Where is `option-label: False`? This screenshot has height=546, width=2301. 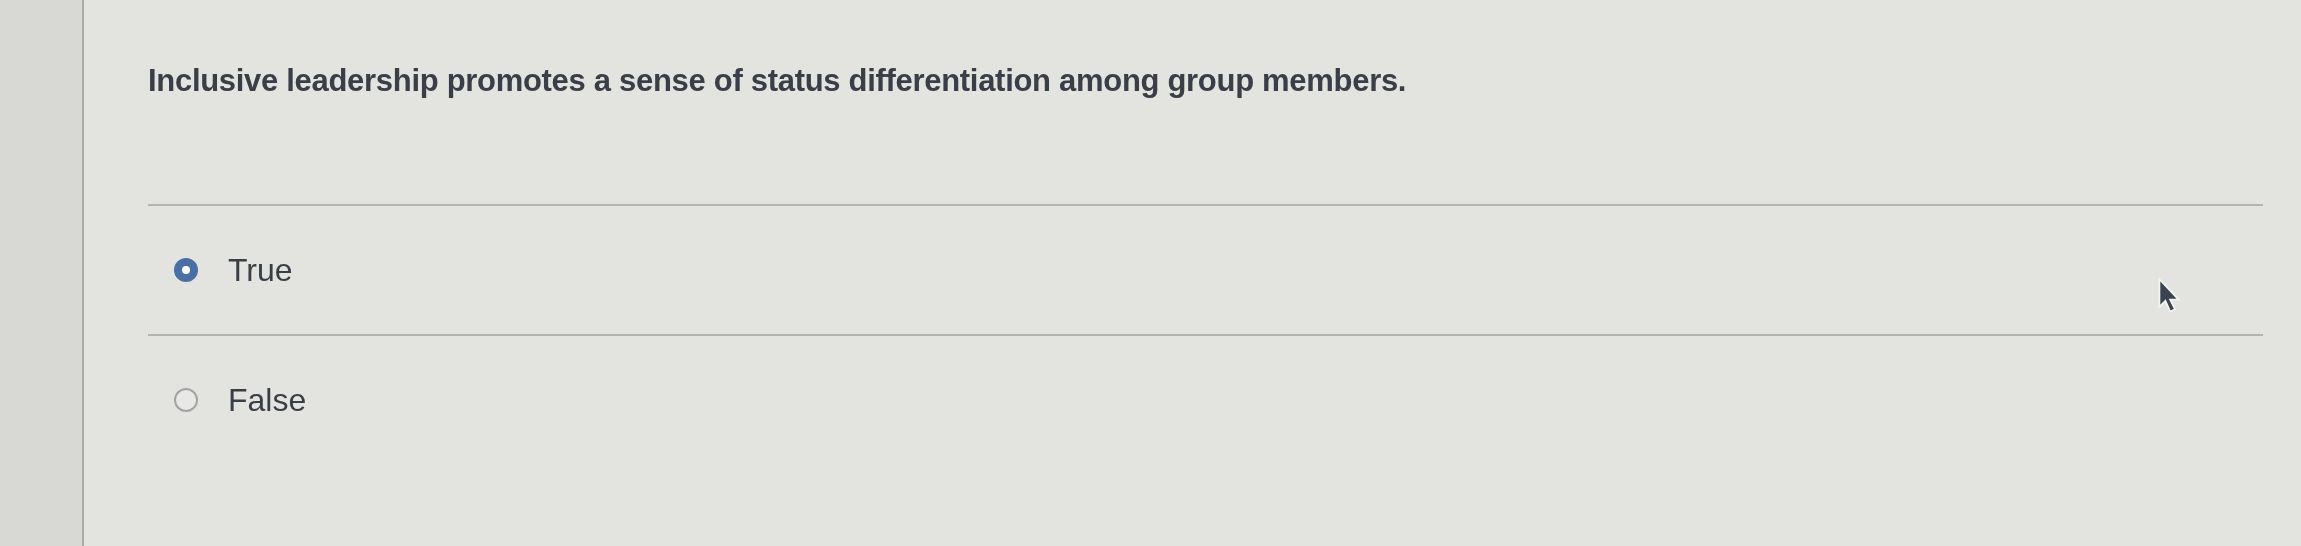 option-label: False is located at coordinates (267, 400).